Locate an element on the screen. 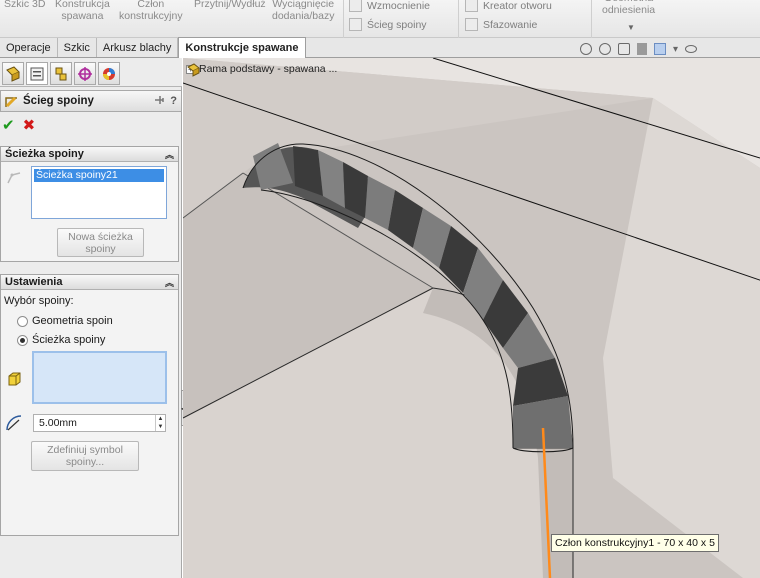 This screenshot has height=578, width=760. group-title: Ścieżka spoiny is located at coordinates (44, 154).